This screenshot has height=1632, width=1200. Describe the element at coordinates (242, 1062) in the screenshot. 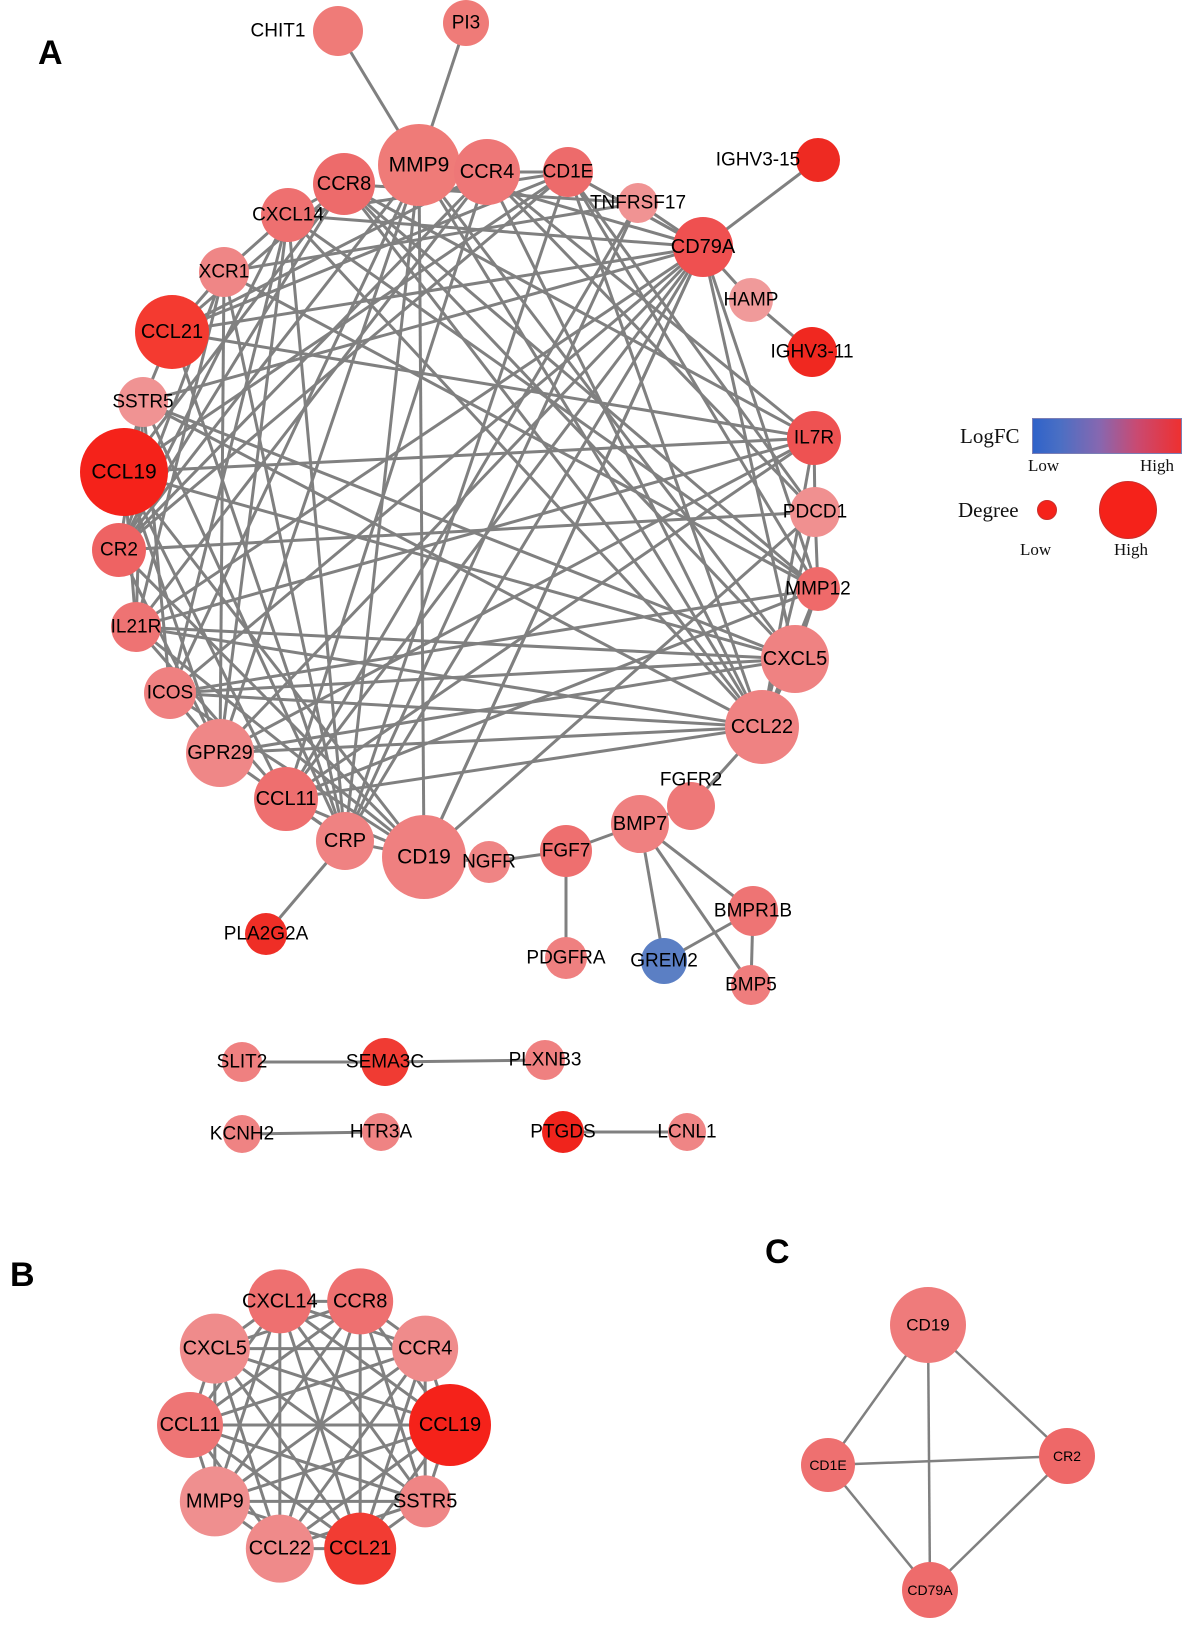

I see `network-node: SLIT2` at that location.